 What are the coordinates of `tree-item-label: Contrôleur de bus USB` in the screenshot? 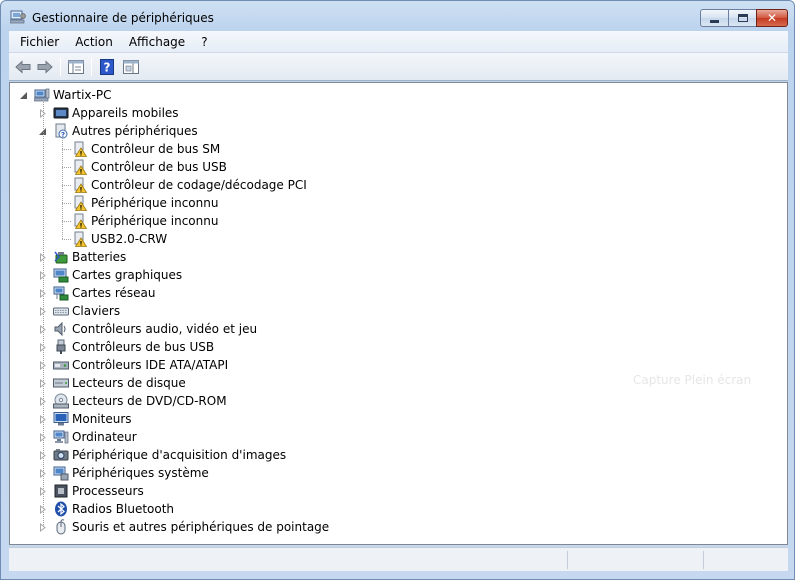 It's located at (159, 167).